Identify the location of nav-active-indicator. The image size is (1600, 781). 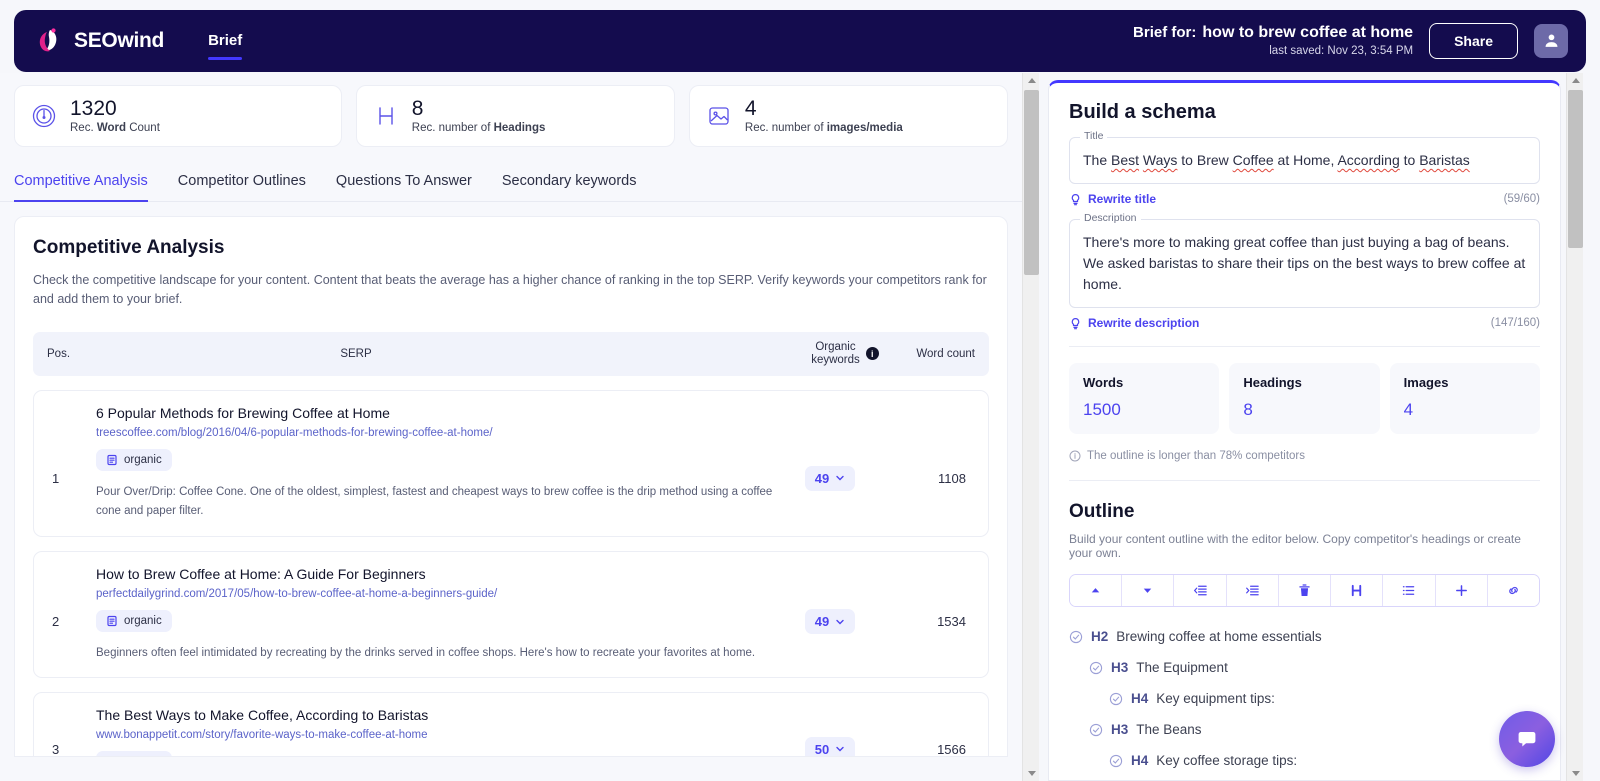
(225, 58).